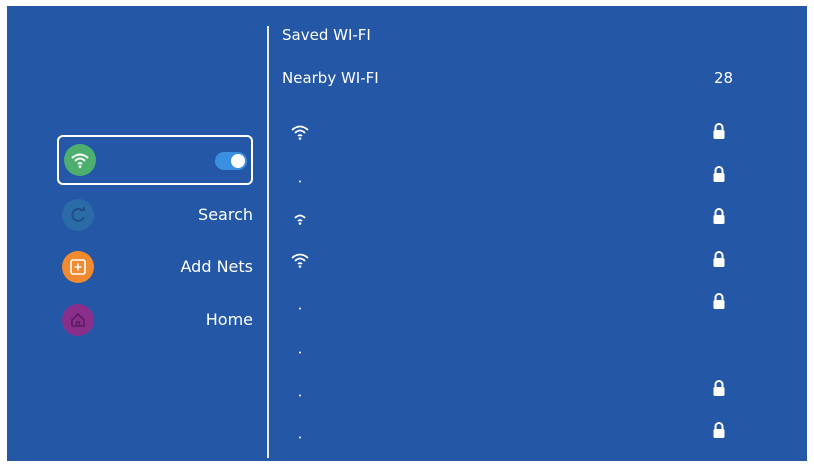 This screenshot has width=814, height=465. I want to click on menu-item-add-nets: Add Nets, so click(155, 269).